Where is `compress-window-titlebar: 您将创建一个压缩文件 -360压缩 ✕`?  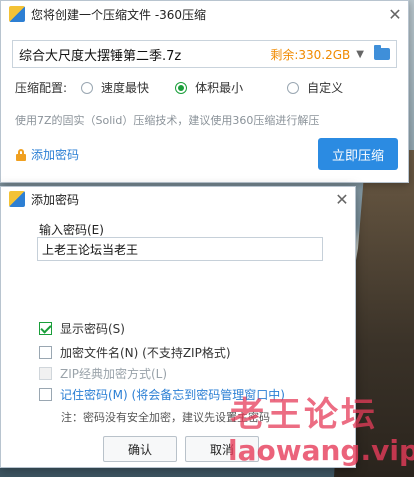 compress-window-titlebar: 您将创建一个压缩文件 -360压缩 ✕ is located at coordinates (204, 14).